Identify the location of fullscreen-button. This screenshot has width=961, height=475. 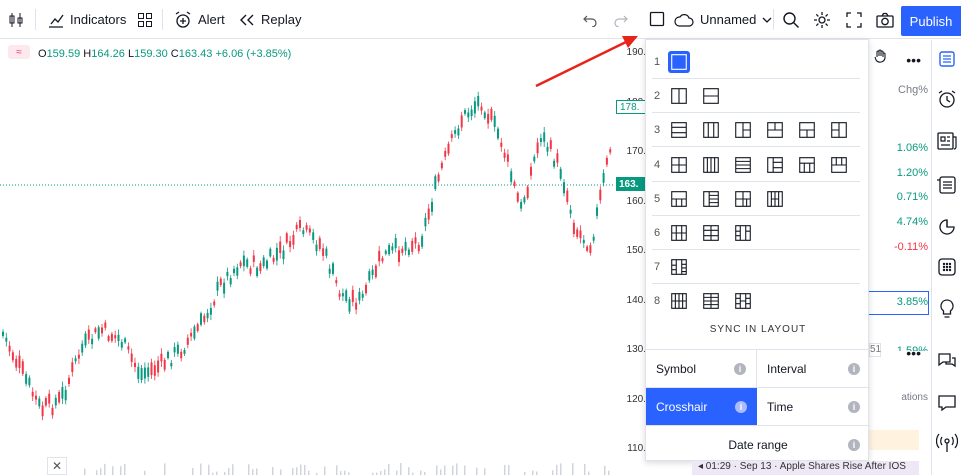
(854, 19).